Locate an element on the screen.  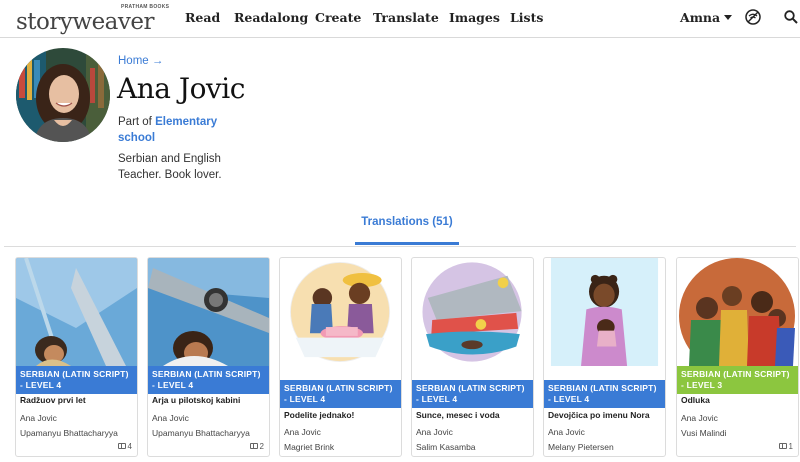
nav-create: Create is located at coordinates (338, 17).